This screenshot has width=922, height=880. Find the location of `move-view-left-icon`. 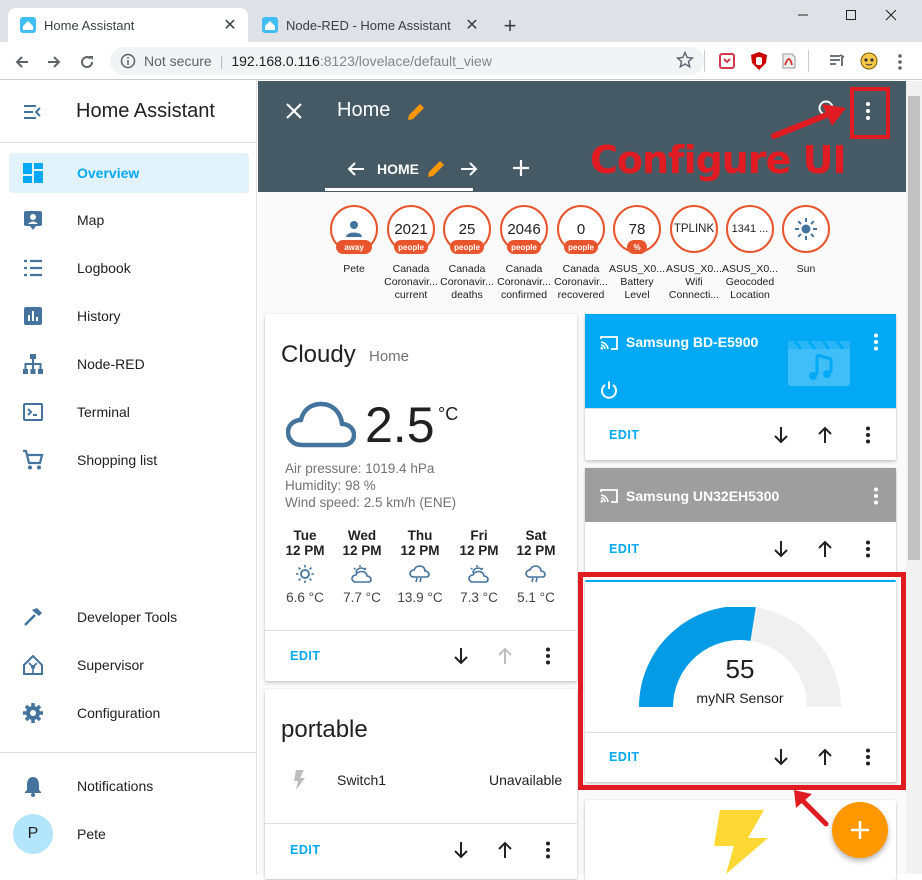

move-view-left-icon is located at coordinates (356, 169).